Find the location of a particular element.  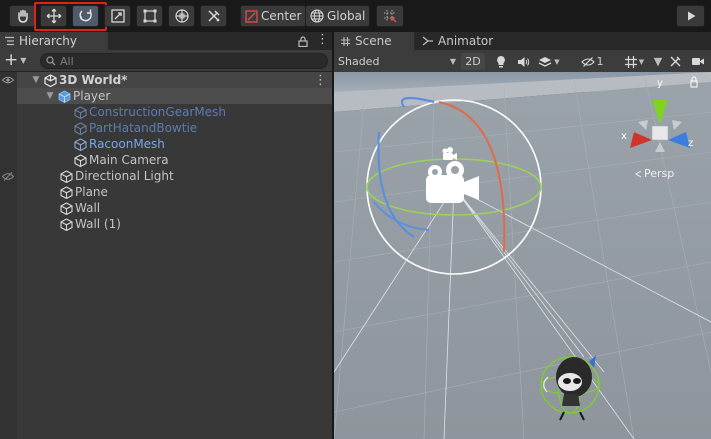

create-dropdown: + ▼ is located at coordinates (15, 60).